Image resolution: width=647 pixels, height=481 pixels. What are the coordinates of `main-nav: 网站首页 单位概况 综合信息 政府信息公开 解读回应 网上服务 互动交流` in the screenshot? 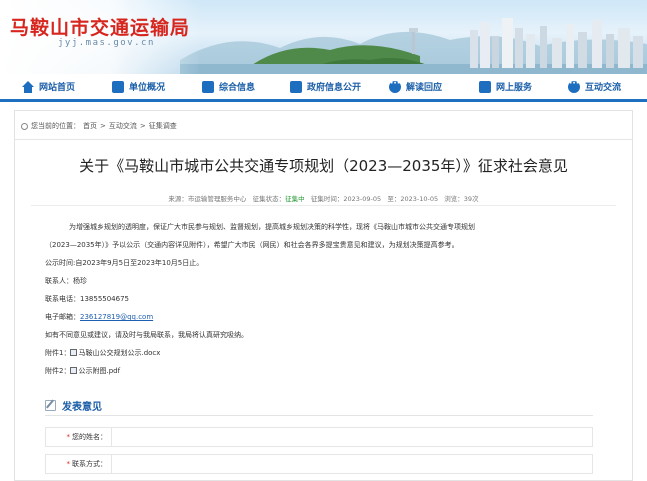 It's located at (323, 88).